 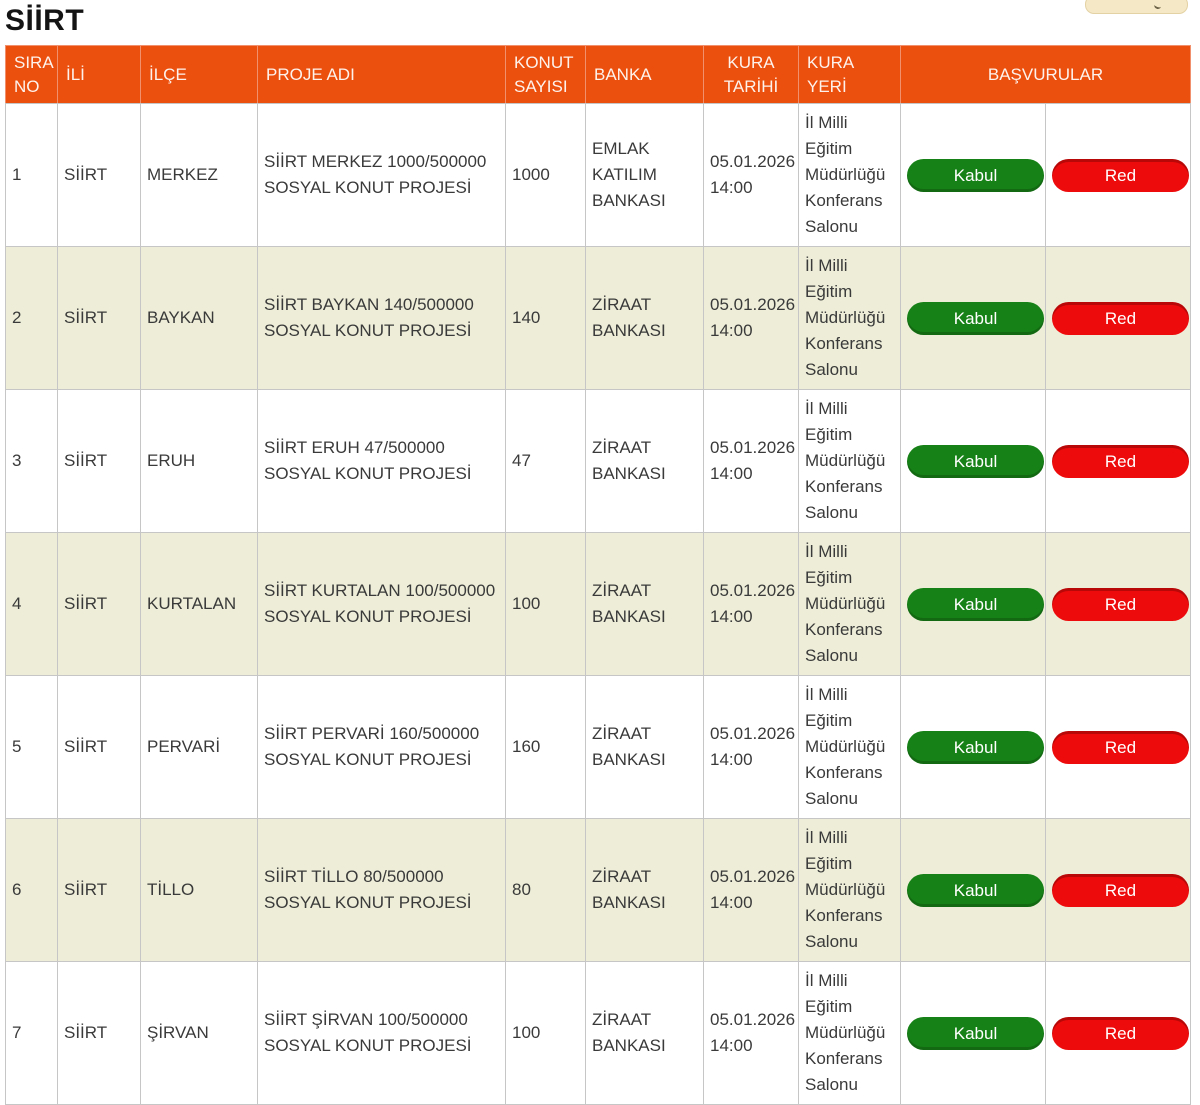 What do you see at coordinates (199, 1033) in the screenshot?
I see `cell-ilce: ŞİRVAN` at bounding box center [199, 1033].